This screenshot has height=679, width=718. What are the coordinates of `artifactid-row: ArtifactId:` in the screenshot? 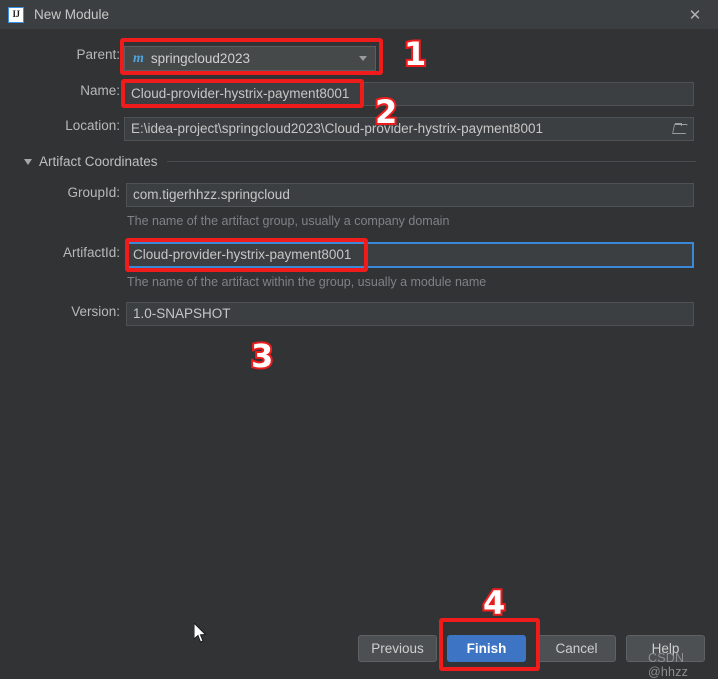 It's located at (75, 252).